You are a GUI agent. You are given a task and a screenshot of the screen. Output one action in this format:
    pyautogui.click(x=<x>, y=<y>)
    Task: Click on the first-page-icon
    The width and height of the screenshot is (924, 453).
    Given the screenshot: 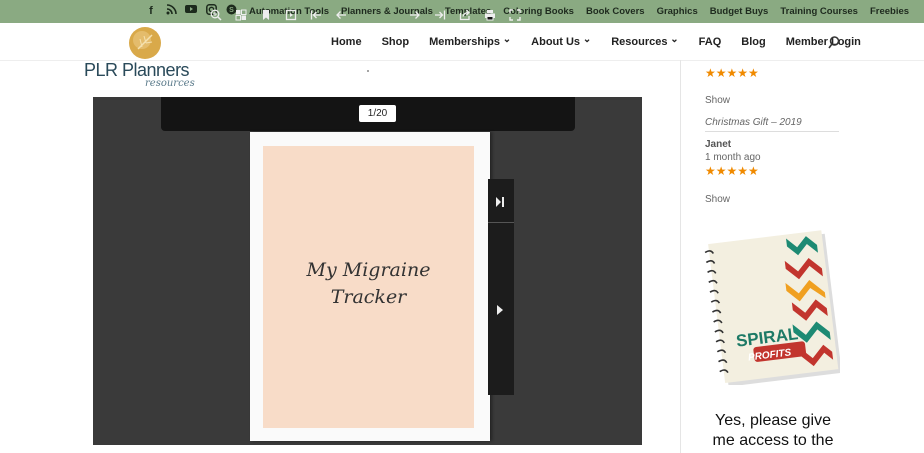 What is the action you would take?
    pyautogui.click(x=316, y=16)
    